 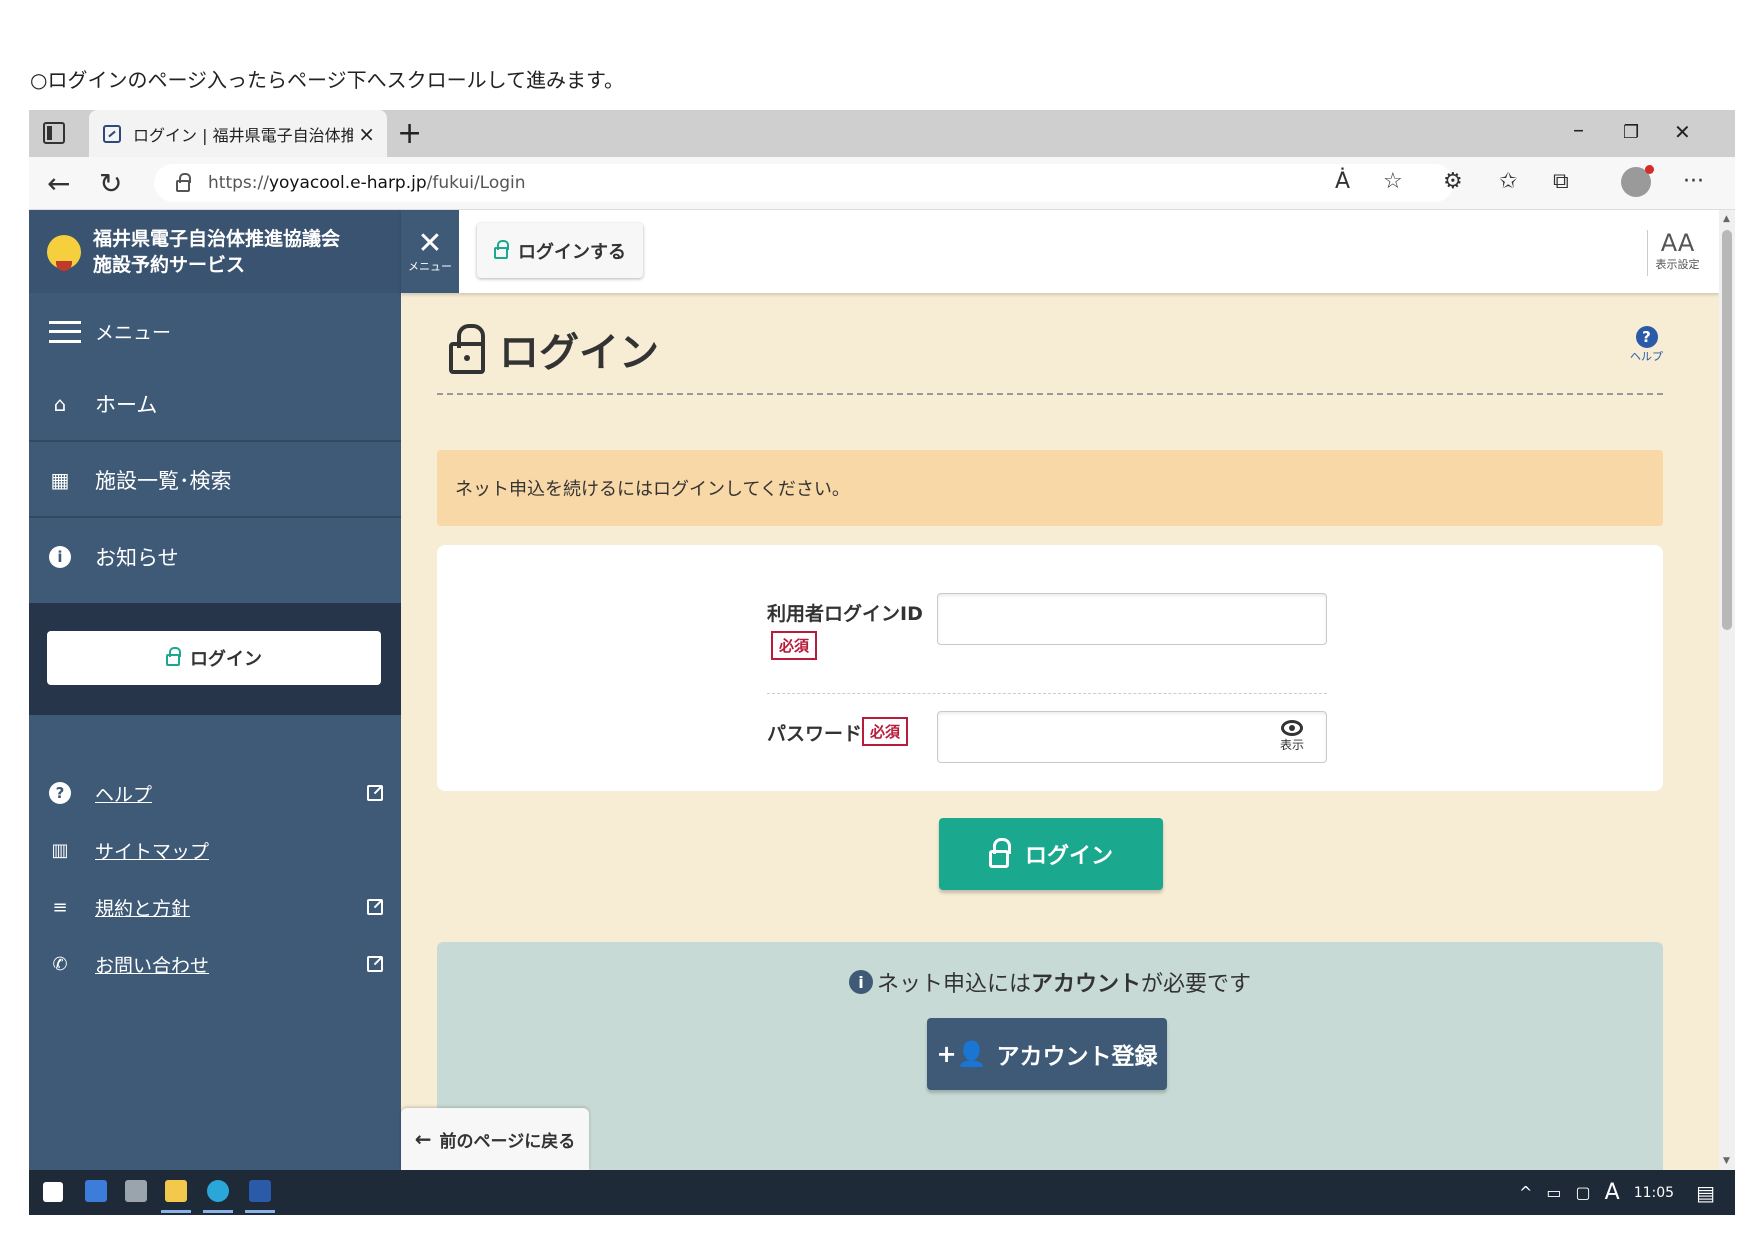 I want to click on more-icon: ···, so click(x=1693, y=181).